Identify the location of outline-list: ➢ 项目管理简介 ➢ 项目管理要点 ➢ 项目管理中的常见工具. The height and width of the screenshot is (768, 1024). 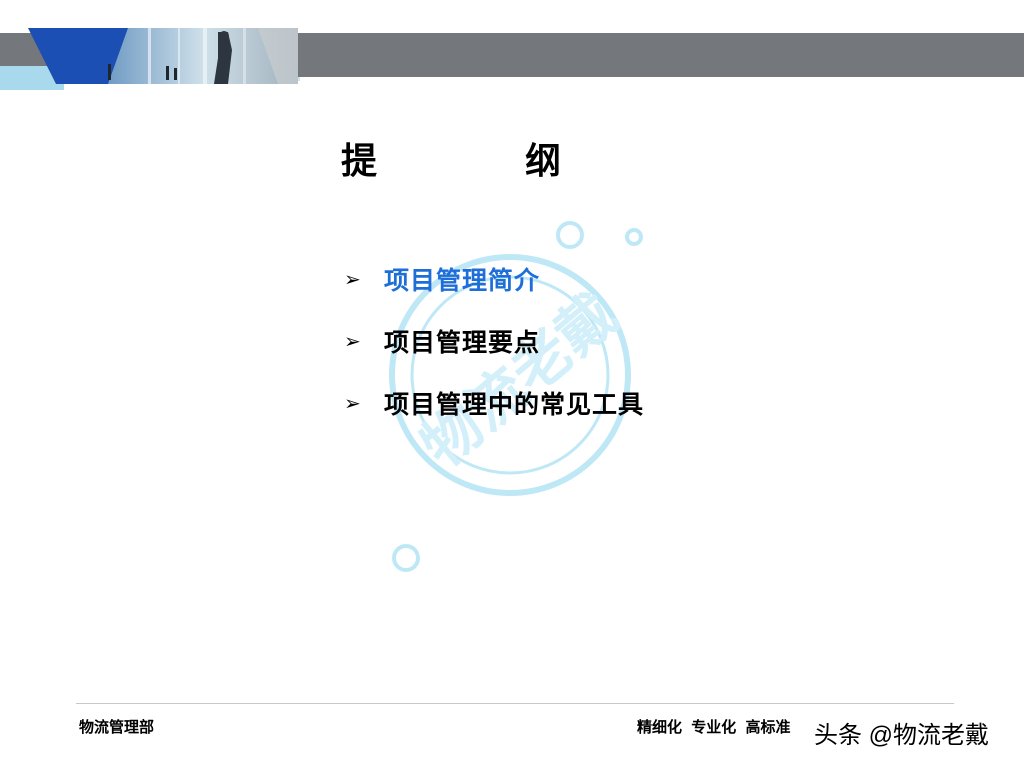
(494, 341).